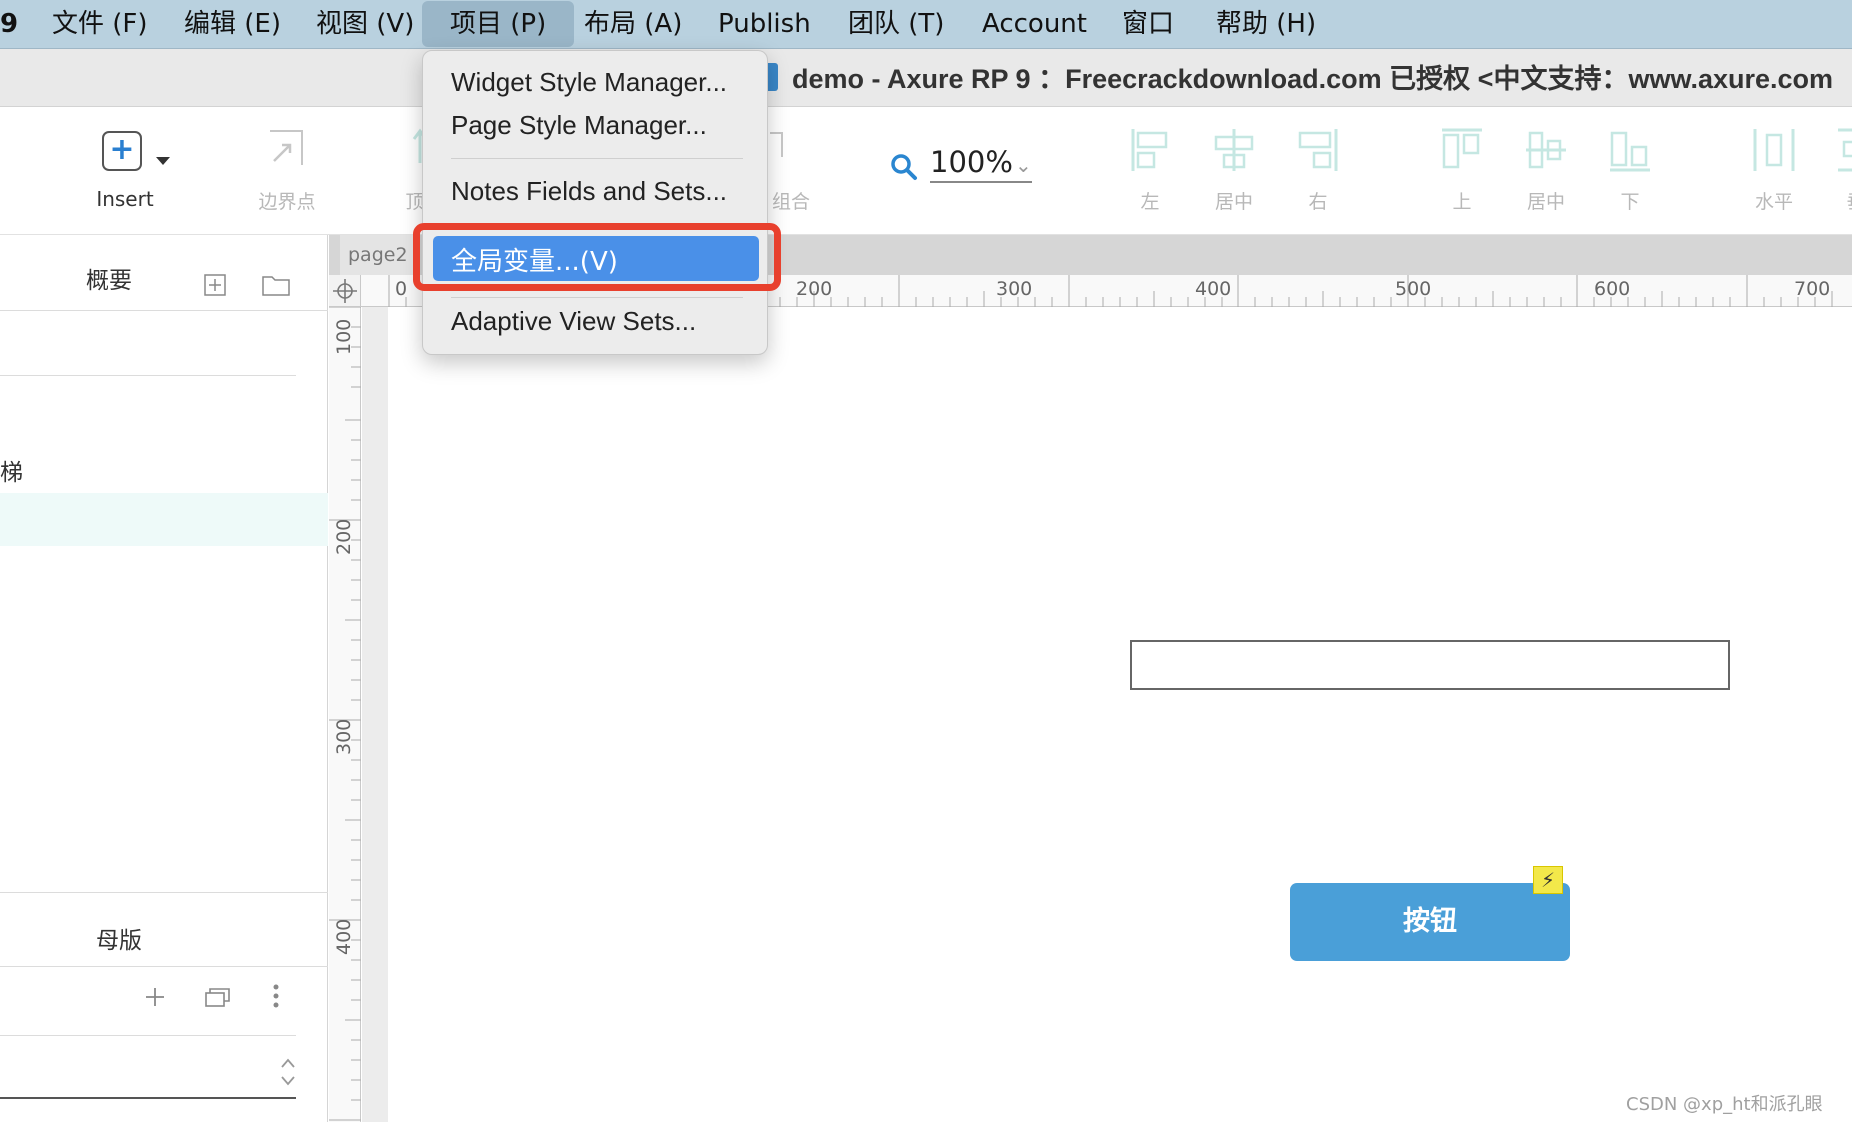 The height and width of the screenshot is (1122, 1852). I want to click on group-label: 组合, so click(790, 202).